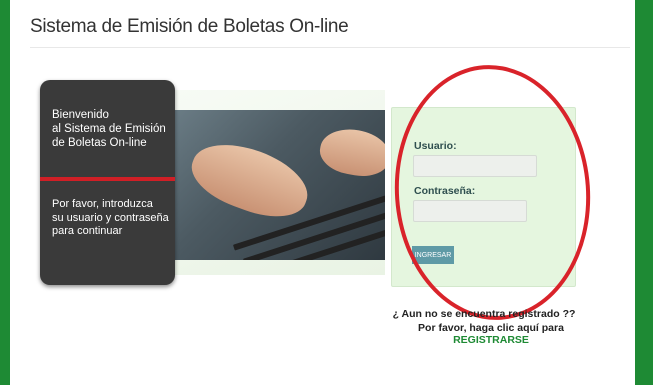  I want to click on welcome-line: de Boletas On-line, so click(99, 143).